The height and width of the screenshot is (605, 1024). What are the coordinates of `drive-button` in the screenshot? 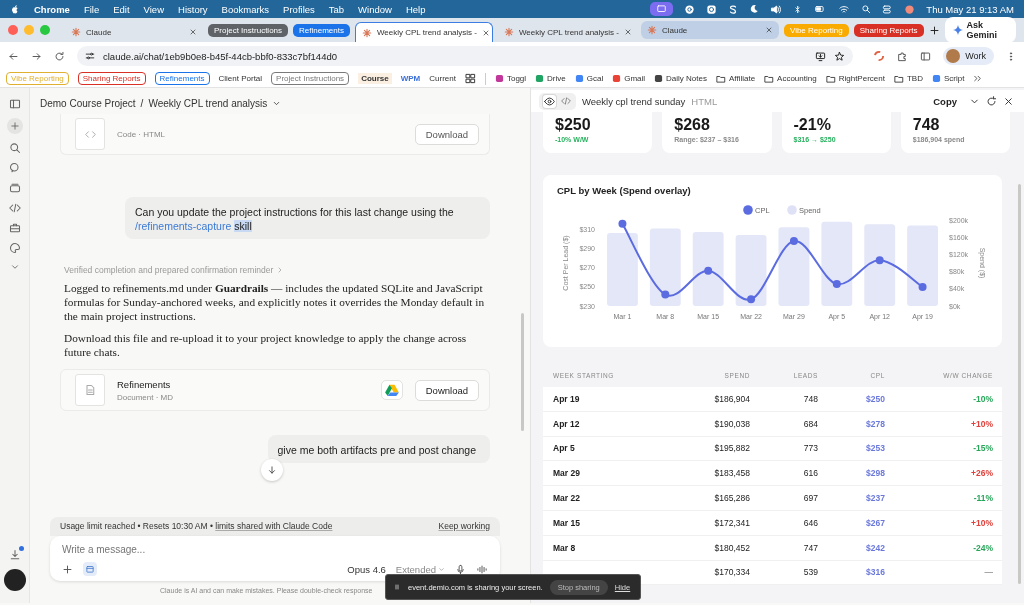 It's located at (391, 390).